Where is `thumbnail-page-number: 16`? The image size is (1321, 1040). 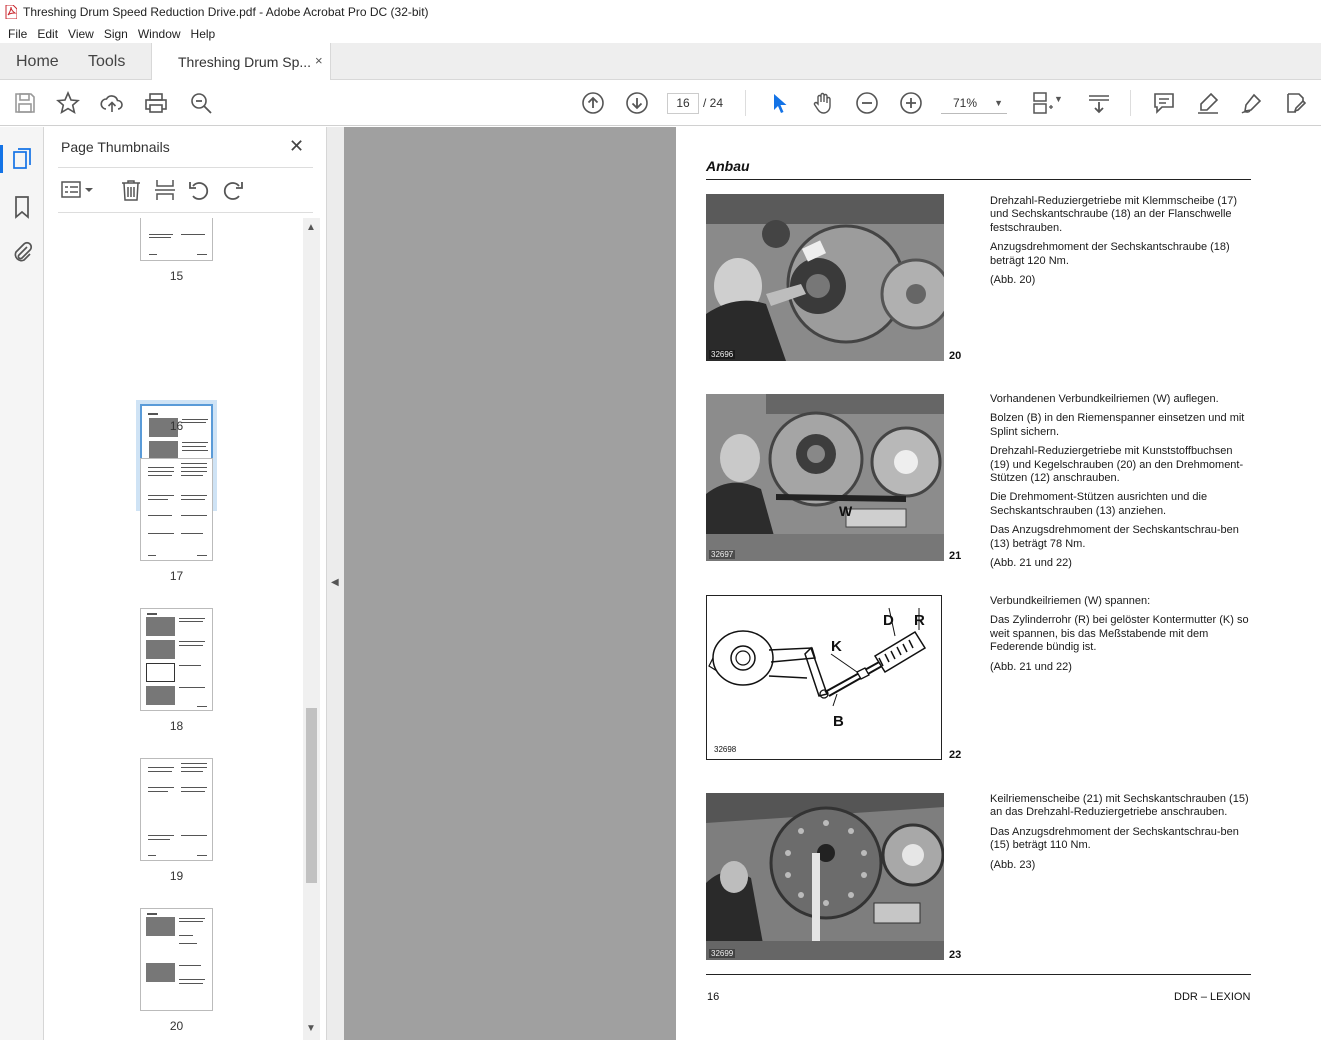
thumbnail-page-number: 16 is located at coordinates (176, 426).